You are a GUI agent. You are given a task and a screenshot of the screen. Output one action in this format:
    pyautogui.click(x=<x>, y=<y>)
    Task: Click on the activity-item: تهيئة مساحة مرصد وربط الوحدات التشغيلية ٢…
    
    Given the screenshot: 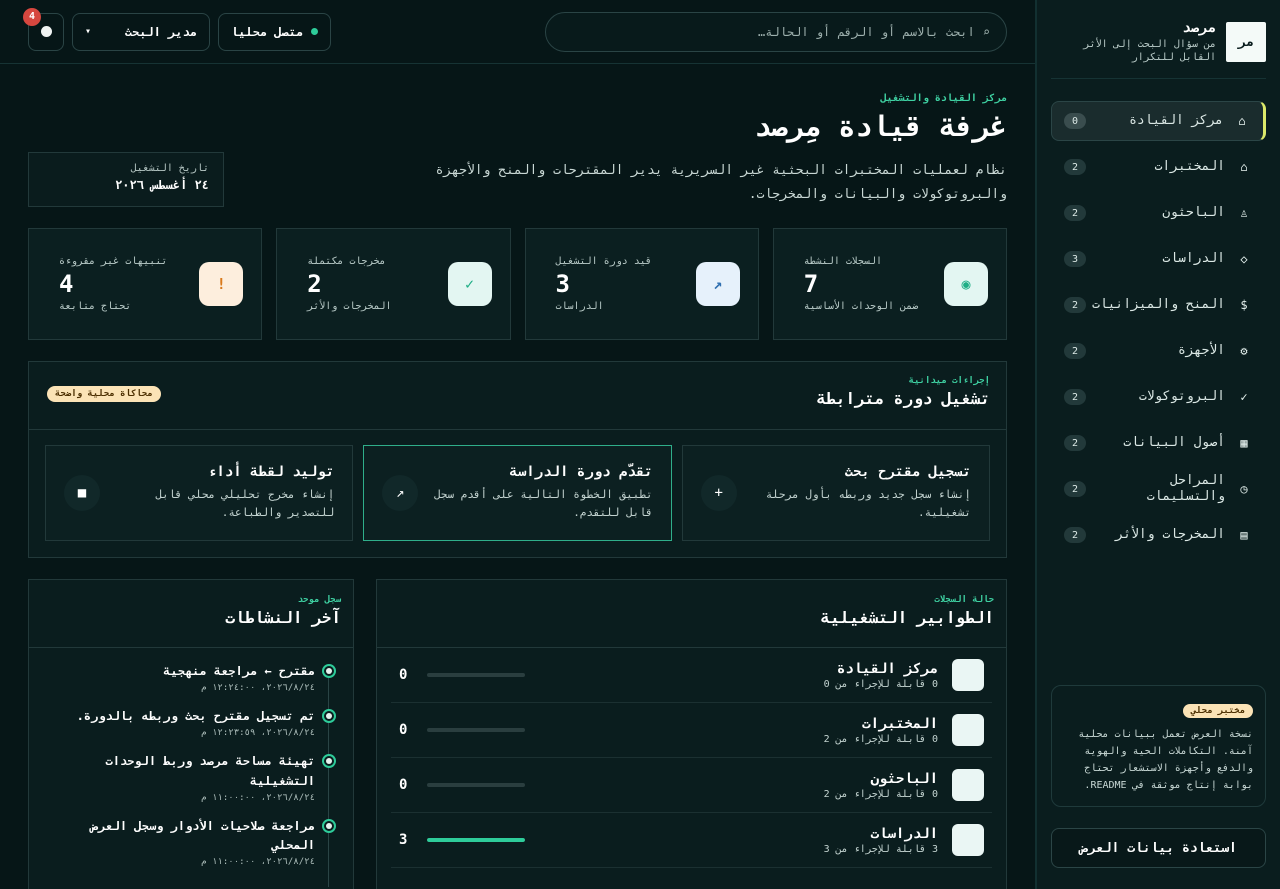 What is the action you would take?
    pyautogui.click(x=191, y=777)
    